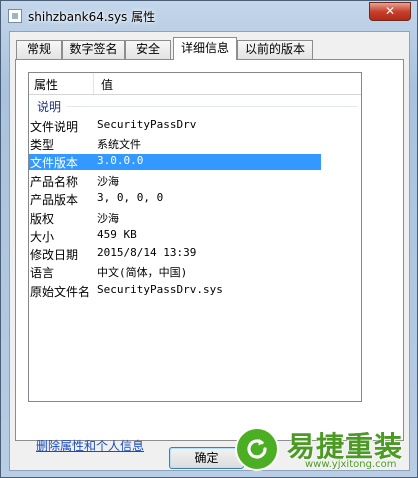 The width and height of the screenshot is (418, 478). What do you see at coordinates (46, 84) in the screenshot?
I see `column-header-property: 属性` at bounding box center [46, 84].